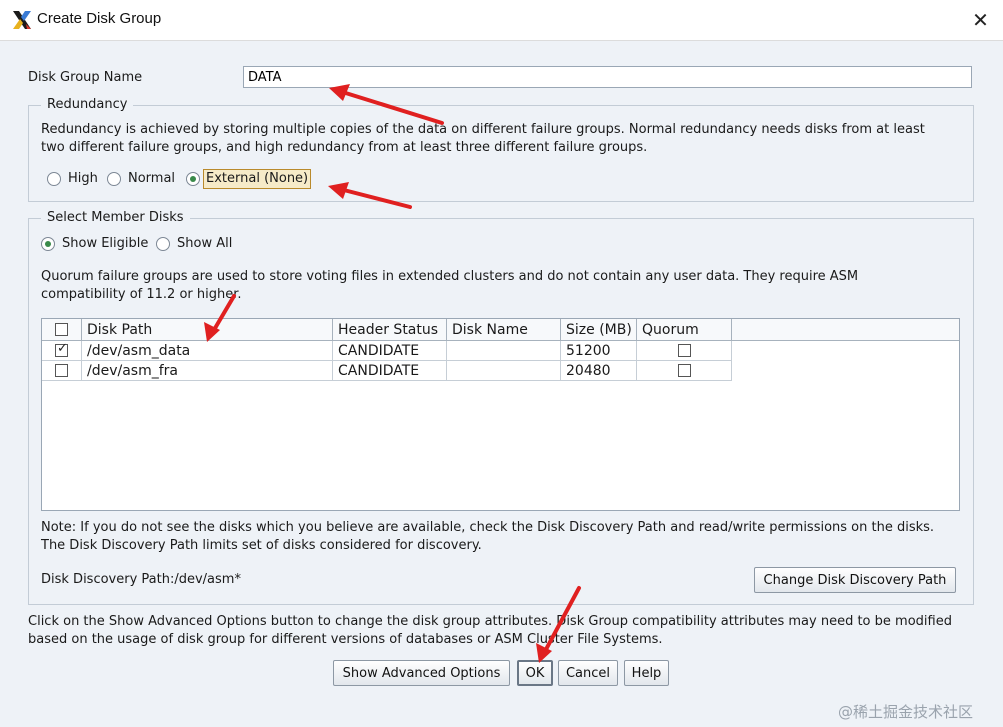 The width and height of the screenshot is (1003, 727). I want to click on redundancy-external-label: External (None), so click(257, 178).